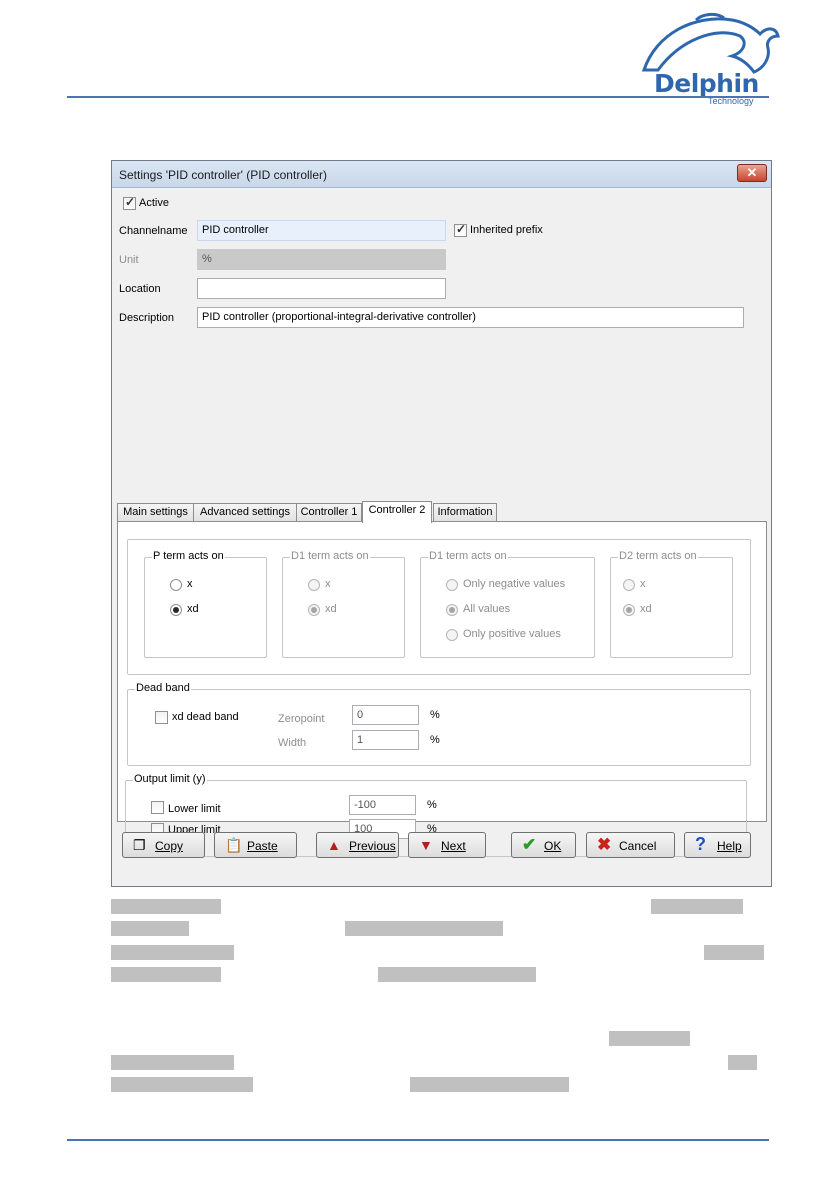 The image size is (839, 1191). What do you see at coordinates (658, 556) in the screenshot?
I see `d2-term-title: D2 term acts on` at bounding box center [658, 556].